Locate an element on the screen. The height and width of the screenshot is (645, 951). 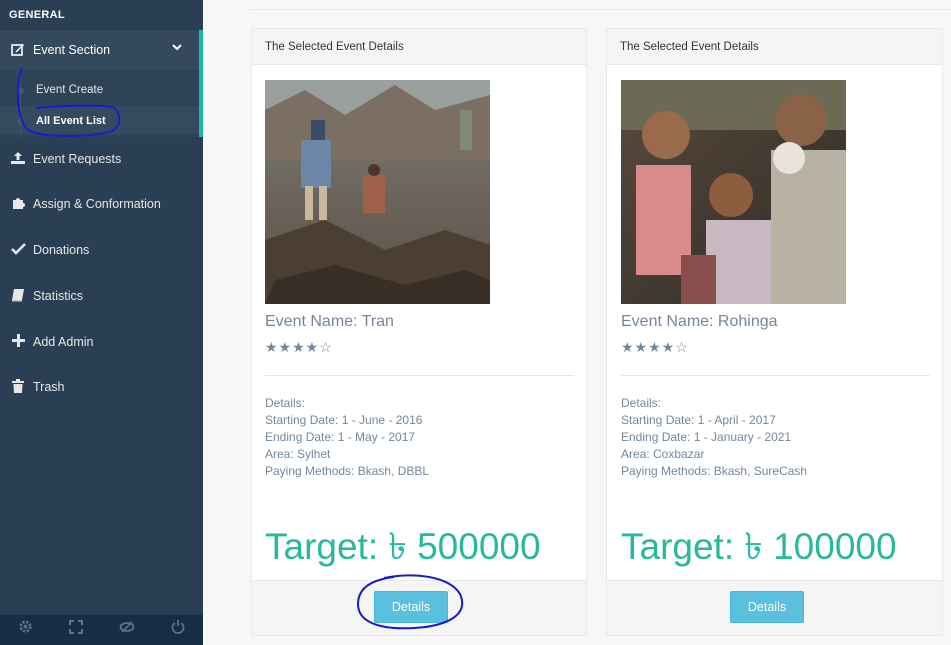
sidebar-item-assign: Assign & Conformation is located at coordinates (101, 204).